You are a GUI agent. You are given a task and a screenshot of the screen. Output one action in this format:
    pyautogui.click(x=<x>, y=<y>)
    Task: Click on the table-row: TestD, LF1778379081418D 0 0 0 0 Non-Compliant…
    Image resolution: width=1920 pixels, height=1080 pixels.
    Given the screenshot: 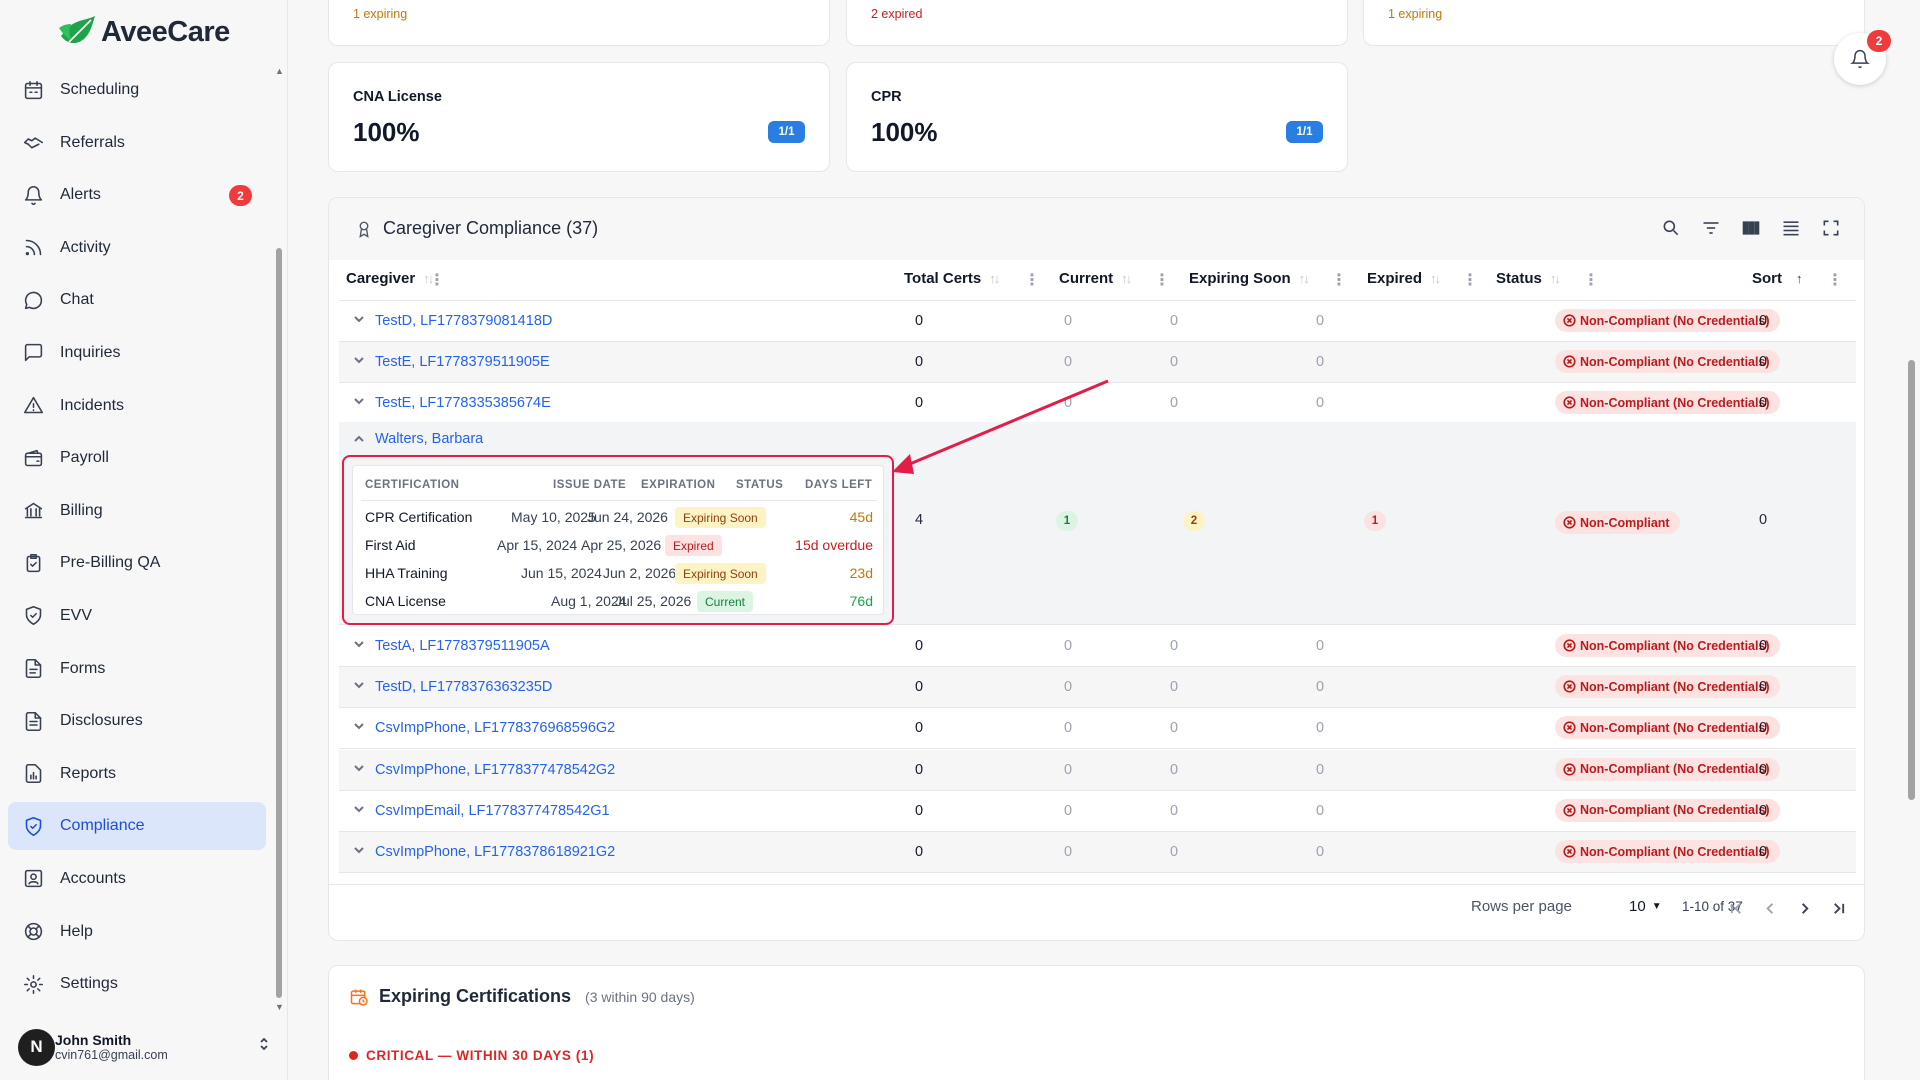 What is the action you would take?
    pyautogui.click(x=1097, y=321)
    